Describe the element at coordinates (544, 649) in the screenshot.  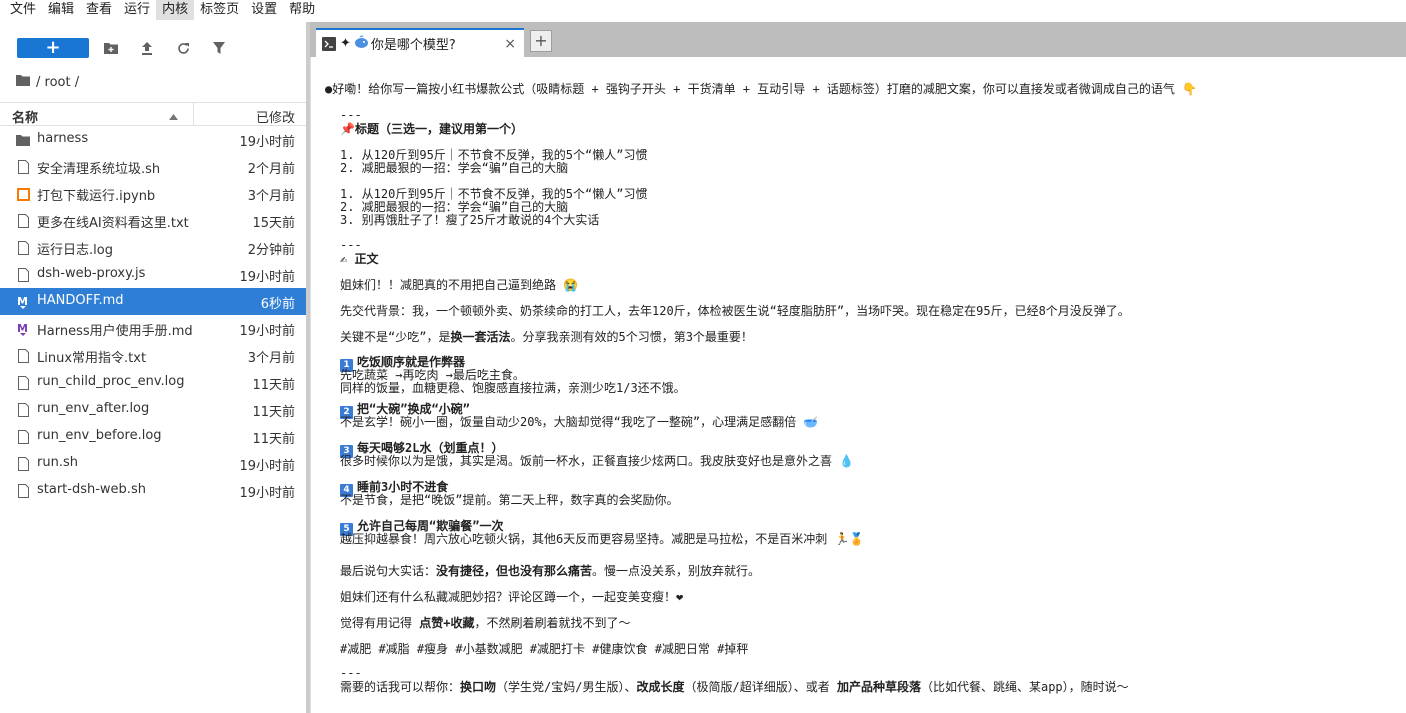
I see `hashtags: #减肥 #减脂 #瘦身 #小基数减肥 #减肥打卡 #健康饮食 #减肥日常 #掉秤` at that location.